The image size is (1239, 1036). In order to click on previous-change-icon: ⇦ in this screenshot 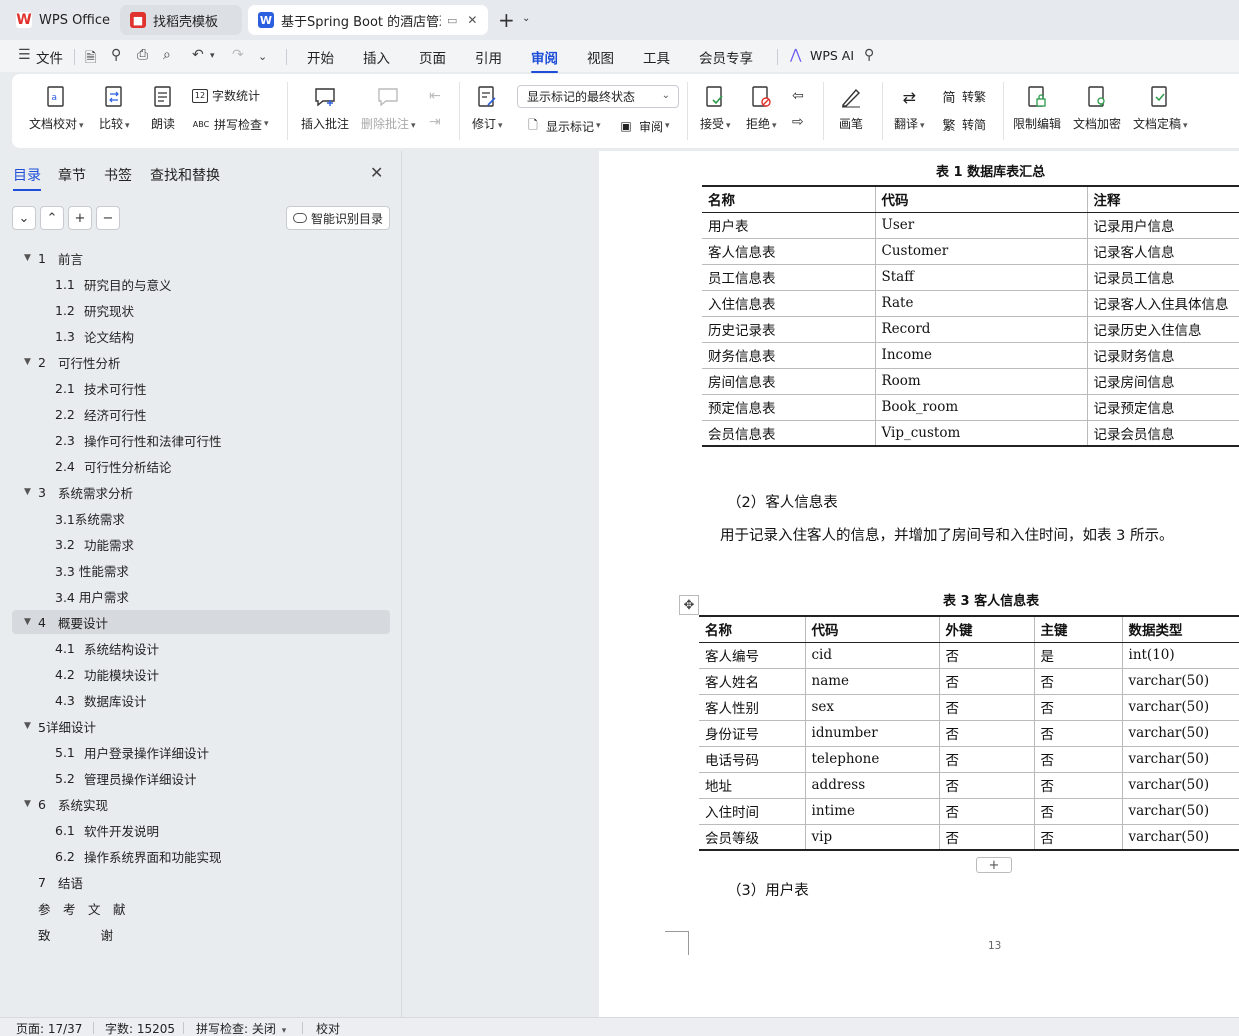, I will do `click(798, 96)`.